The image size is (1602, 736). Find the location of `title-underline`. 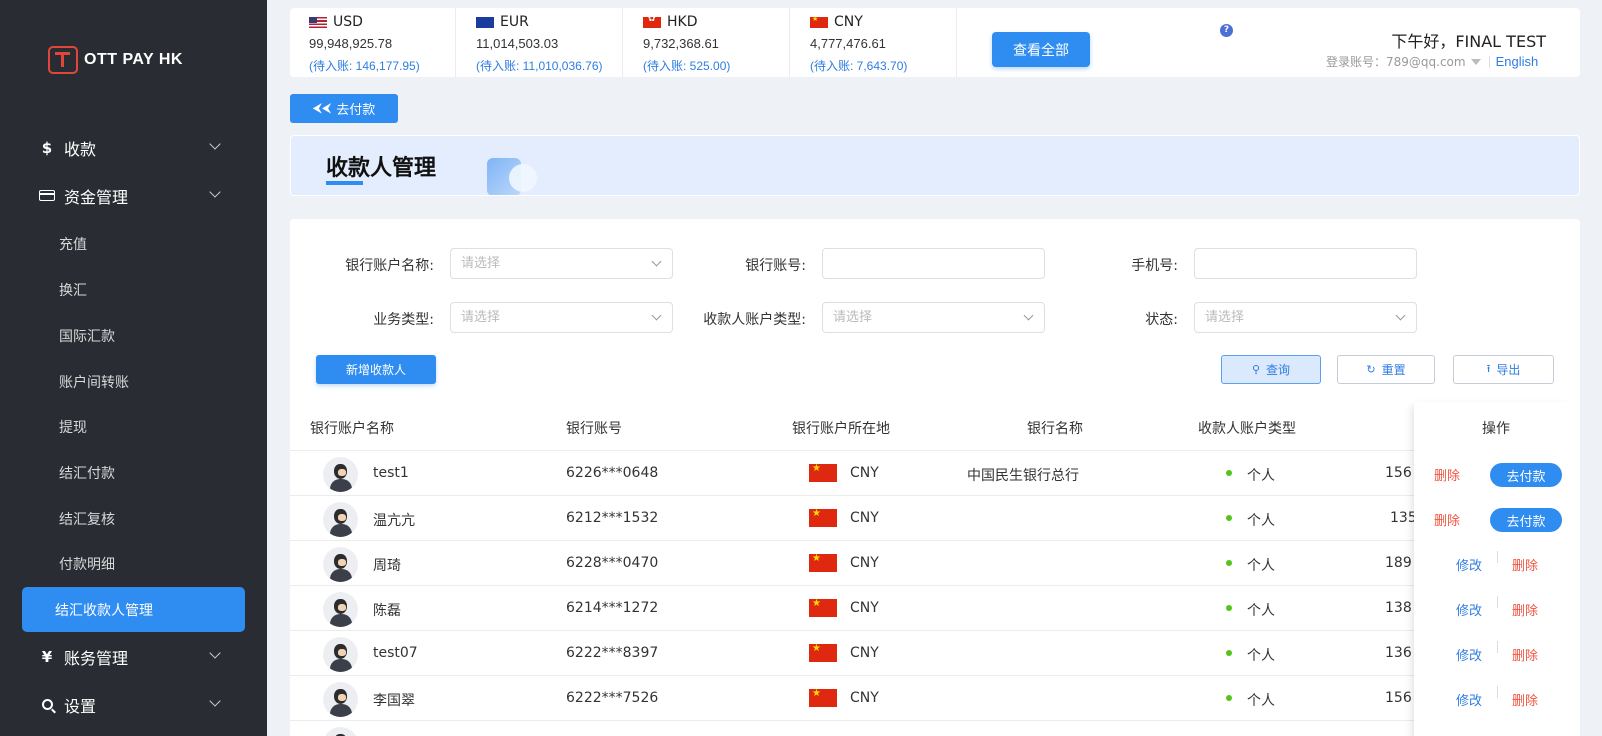

title-underline is located at coordinates (344, 183).